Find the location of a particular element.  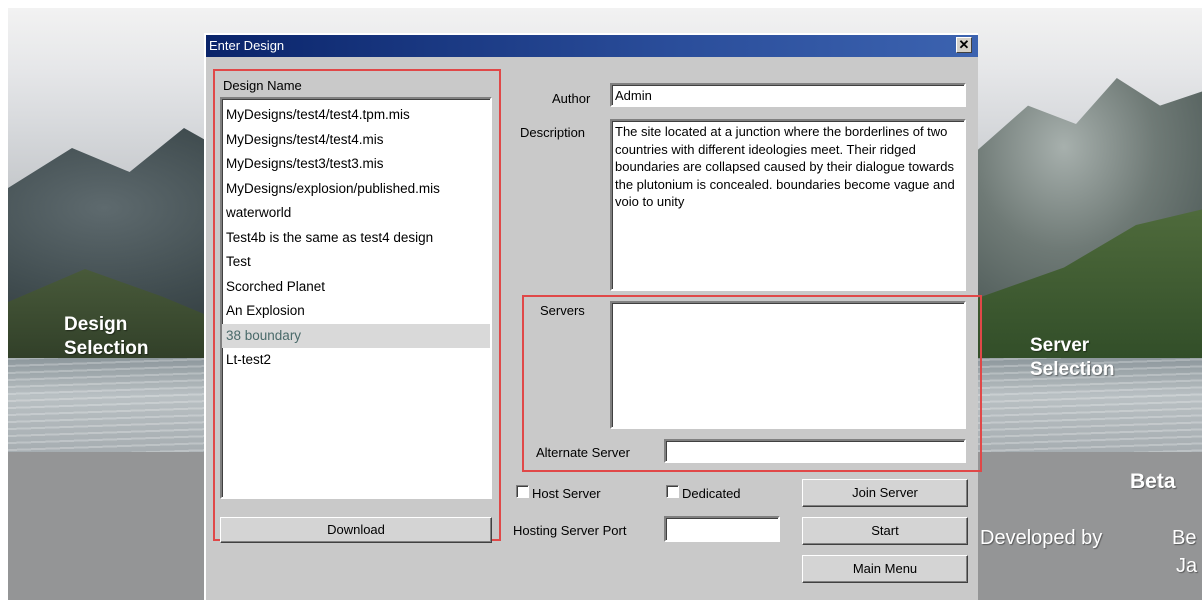

design-list-item: MyDesigns/test4/test4.mis is located at coordinates (356, 140).